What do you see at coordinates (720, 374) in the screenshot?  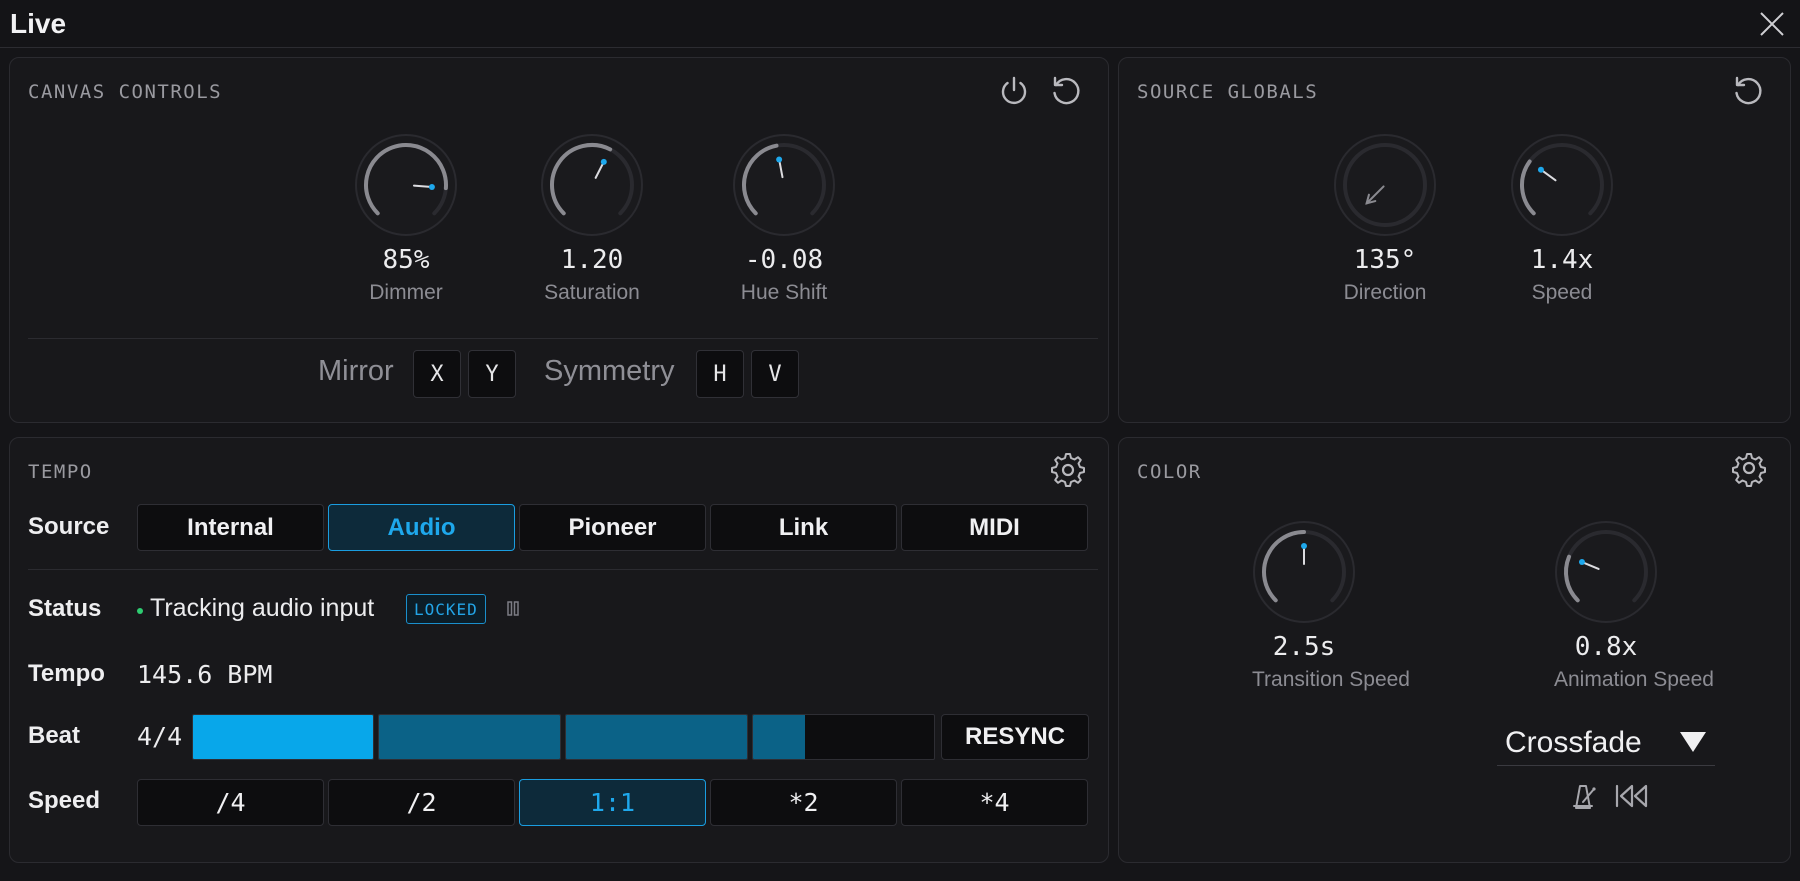 I see `symmetry-h-button: H` at bounding box center [720, 374].